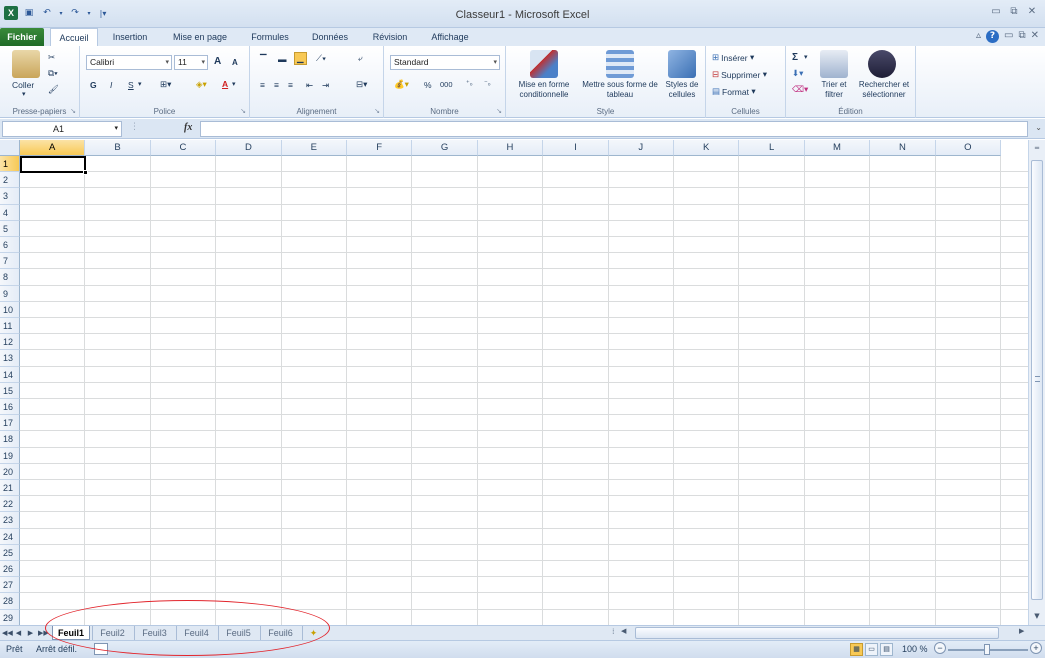  Describe the element at coordinates (10, 245) in the screenshot. I see `row-header-6: 6` at that location.